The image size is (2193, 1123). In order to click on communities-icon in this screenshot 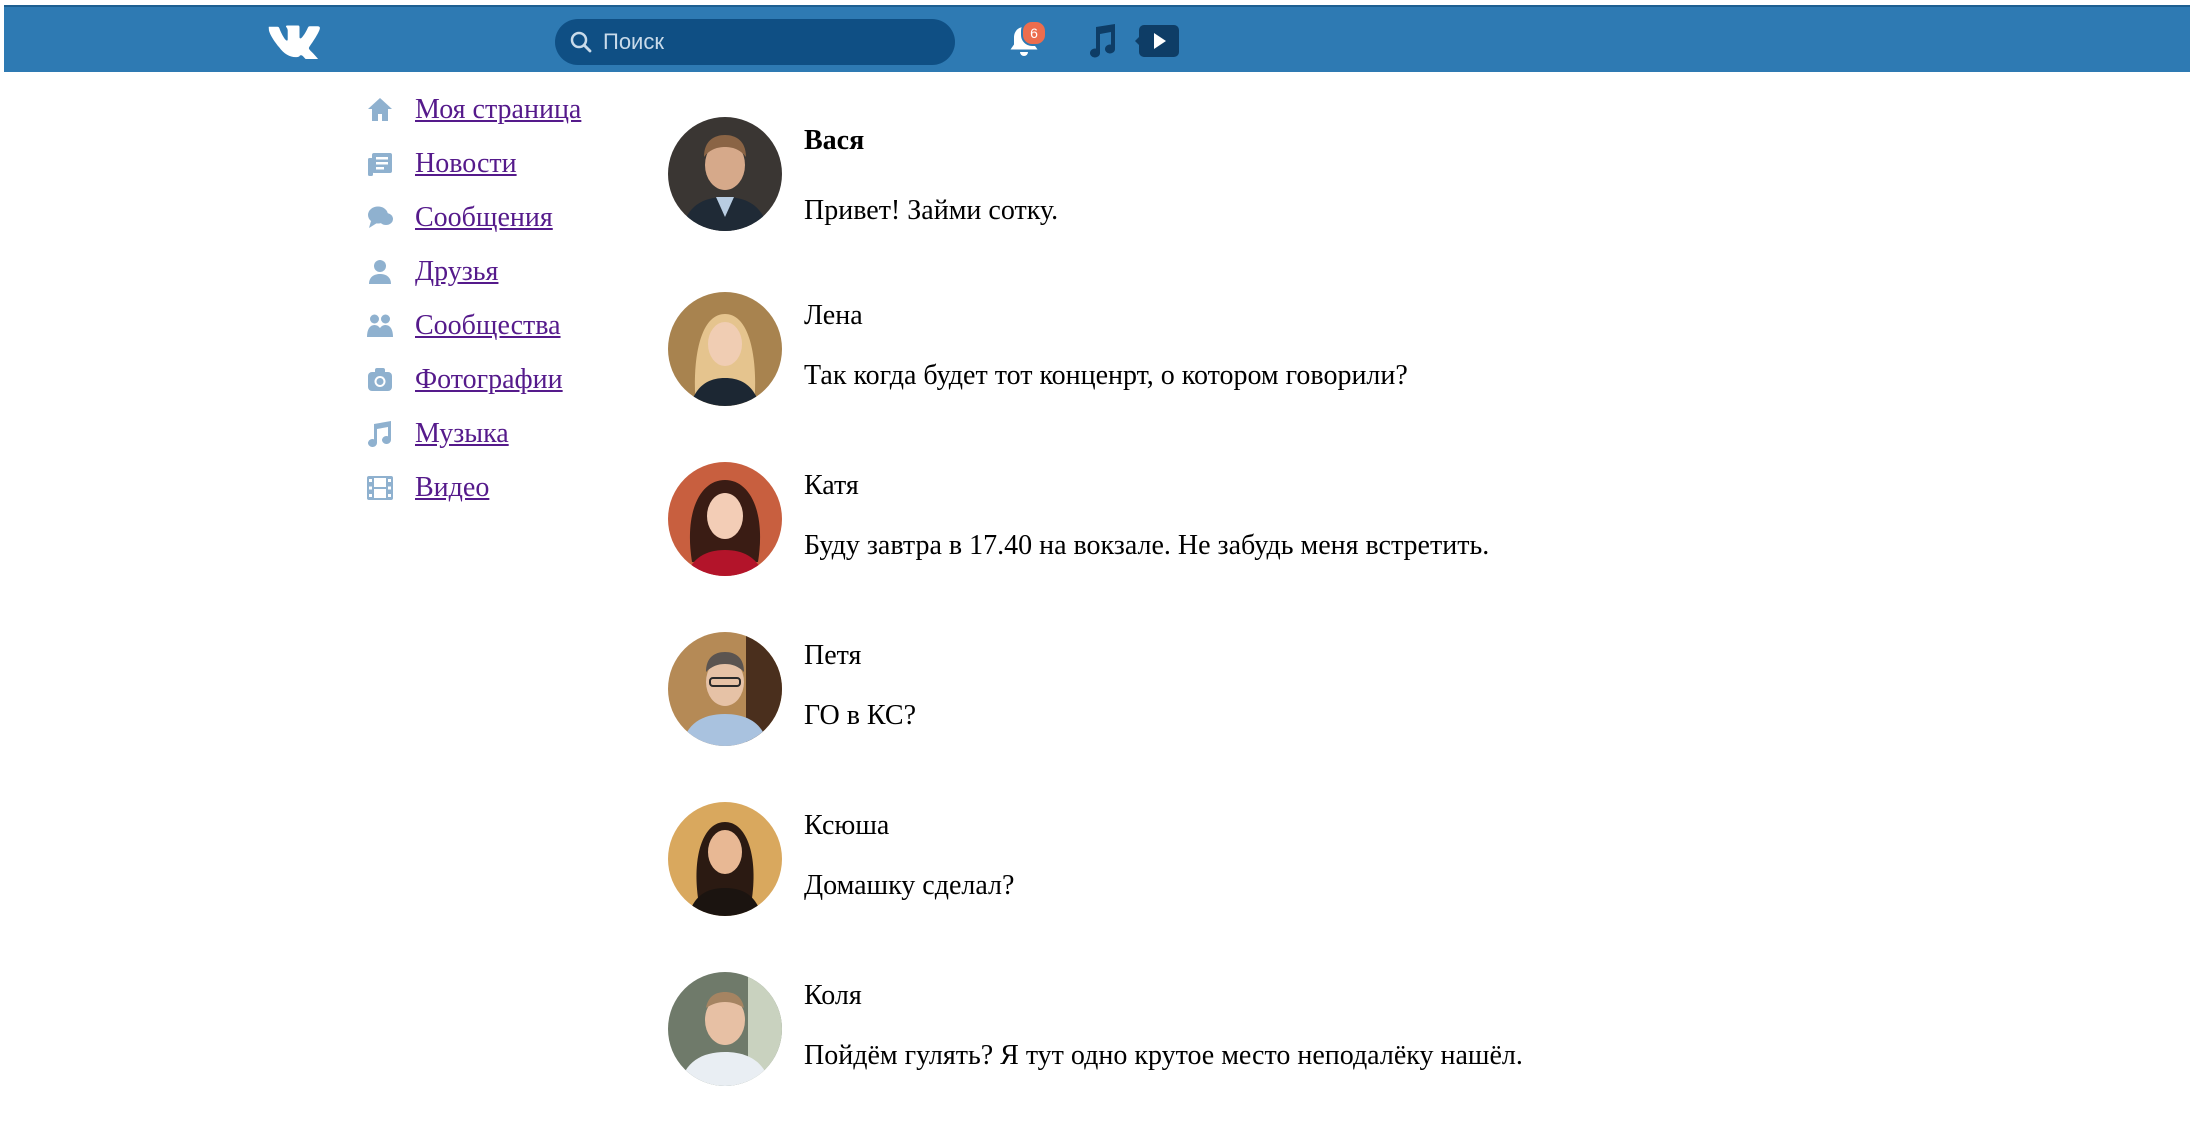, I will do `click(380, 325)`.